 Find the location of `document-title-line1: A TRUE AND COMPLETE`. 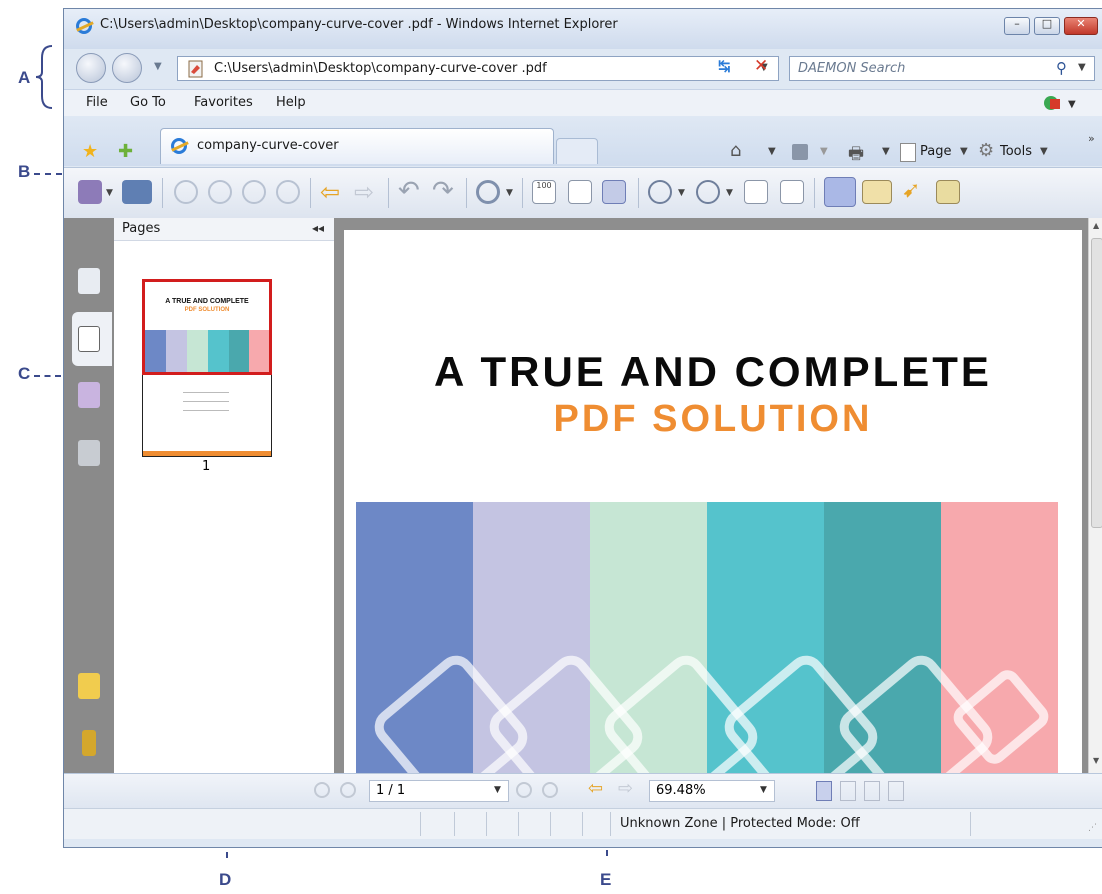

document-title-line1: A TRUE AND COMPLETE is located at coordinates (713, 371).